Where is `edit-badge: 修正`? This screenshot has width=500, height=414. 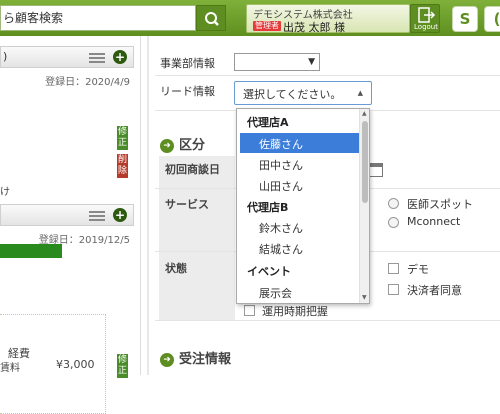 edit-badge: 修正 is located at coordinates (122, 138).